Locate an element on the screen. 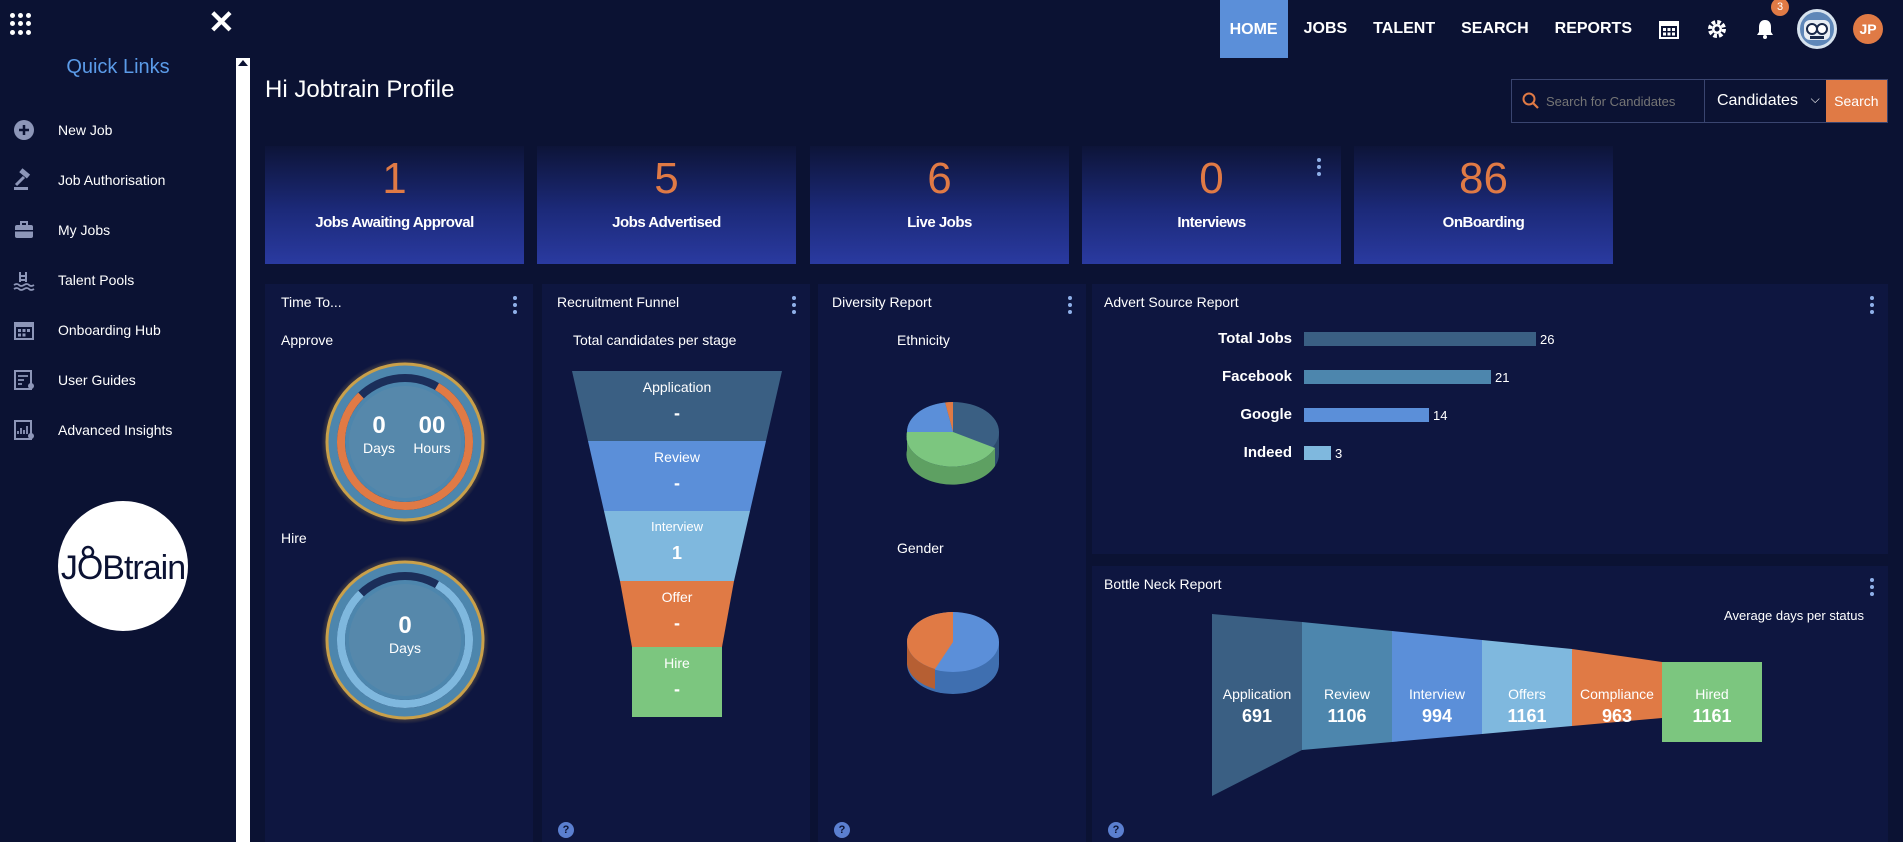  gender-pie is located at coordinates (953, 653).